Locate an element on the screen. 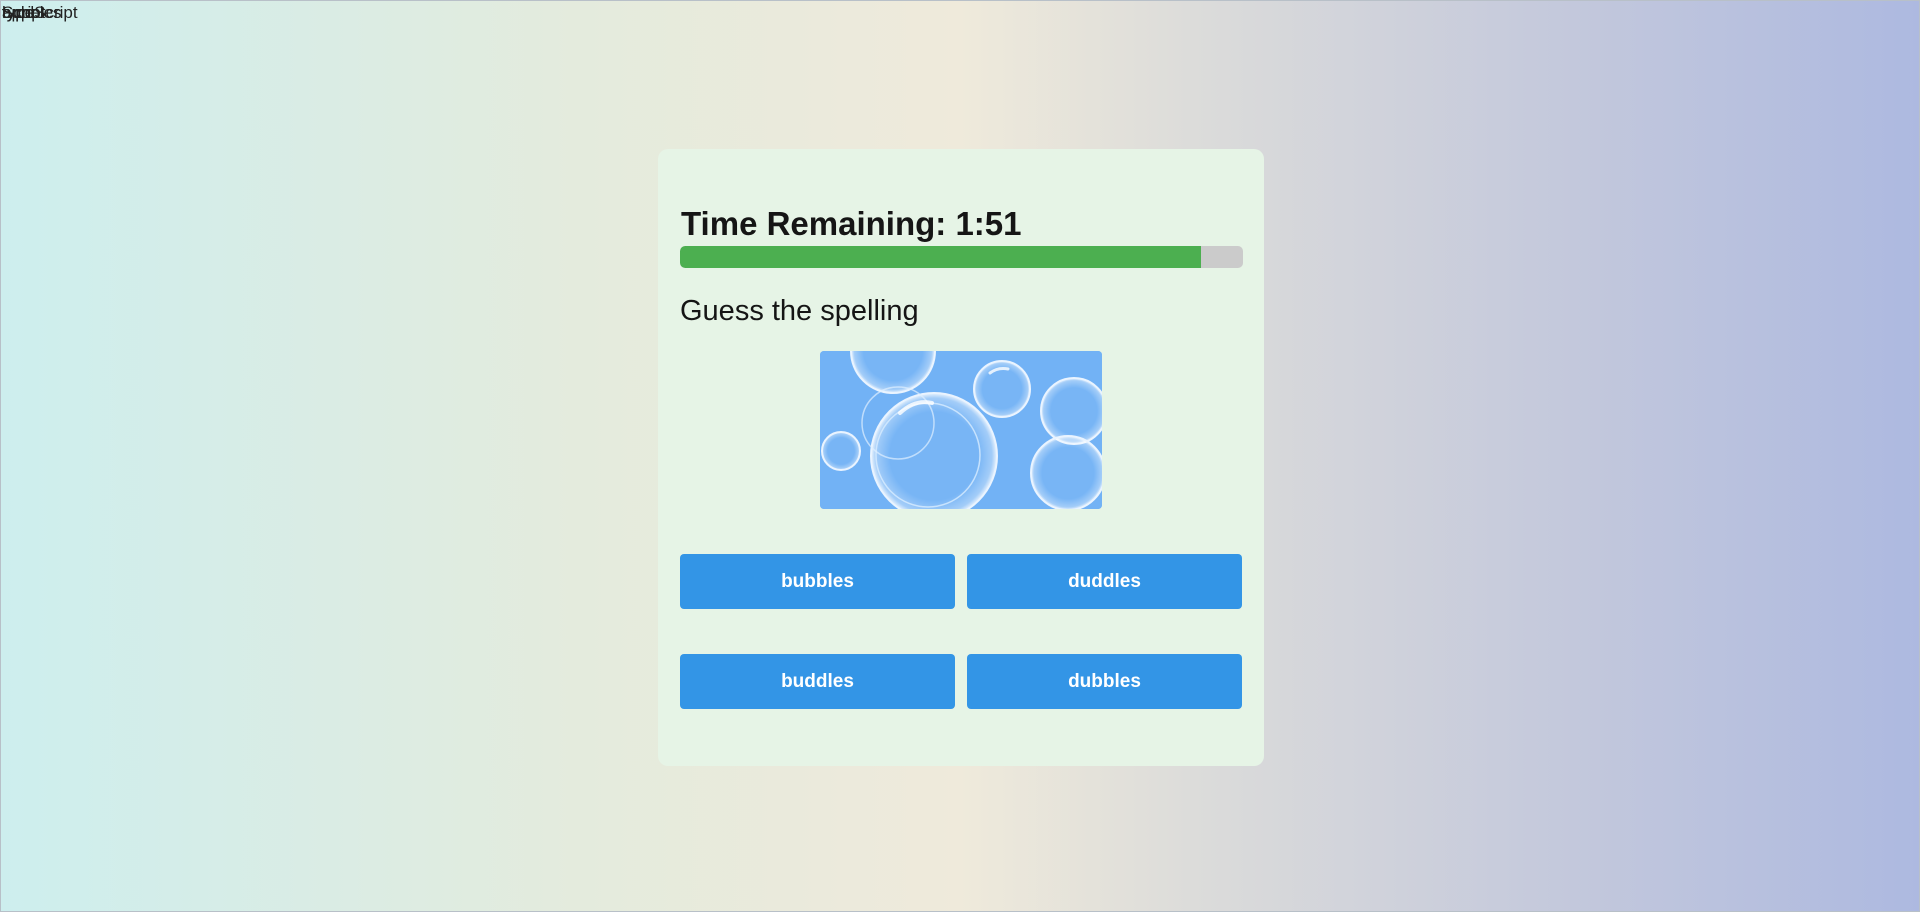 The width and height of the screenshot is (1920, 912). answer-button-duddles: duddles is located at coordinates (1104, 581).